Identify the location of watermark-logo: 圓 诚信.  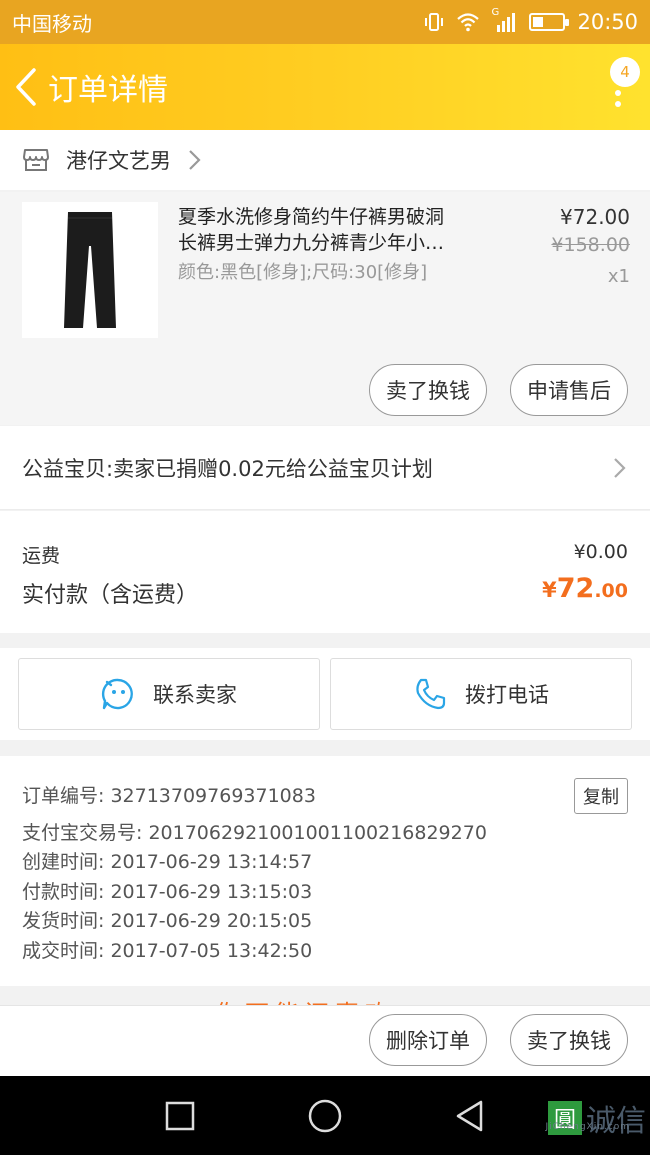
(597, 1118).